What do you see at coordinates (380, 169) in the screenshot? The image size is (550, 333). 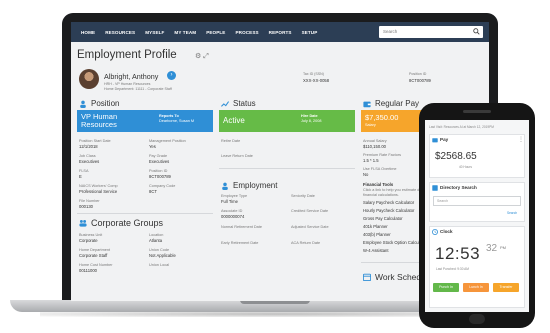 I see `field-label: Use FLSA Overtime` at bounding box center [380, 169].